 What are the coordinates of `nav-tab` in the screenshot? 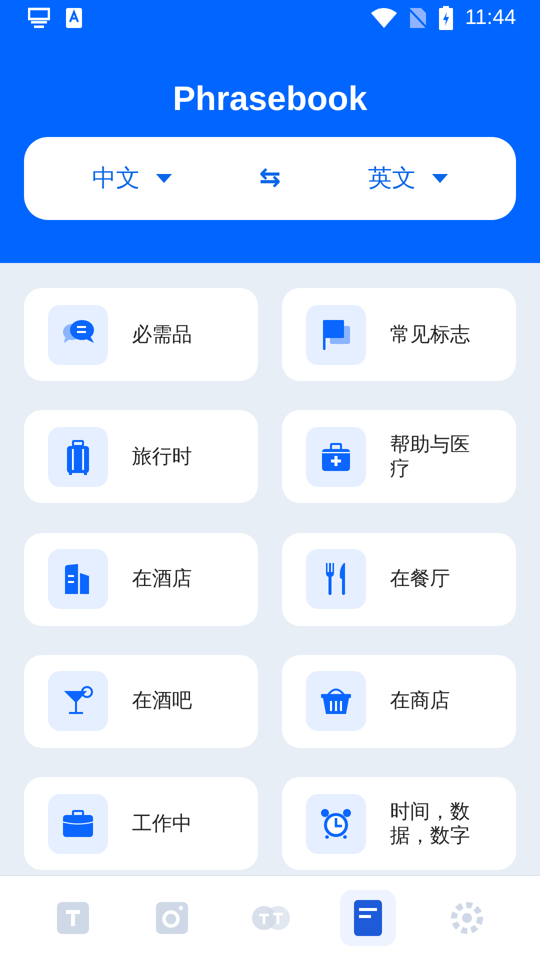 It's located at (368, 918).